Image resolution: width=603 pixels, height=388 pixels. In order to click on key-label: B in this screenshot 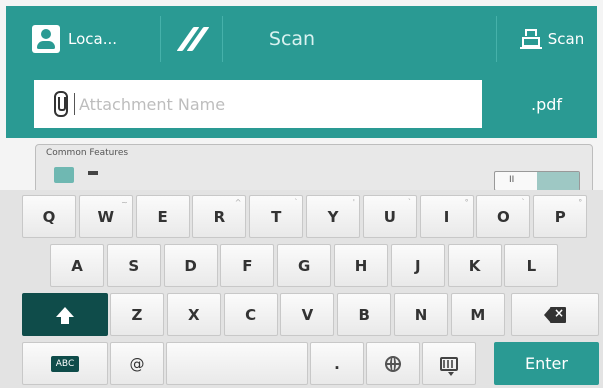, I will do `click(364, 314)`.